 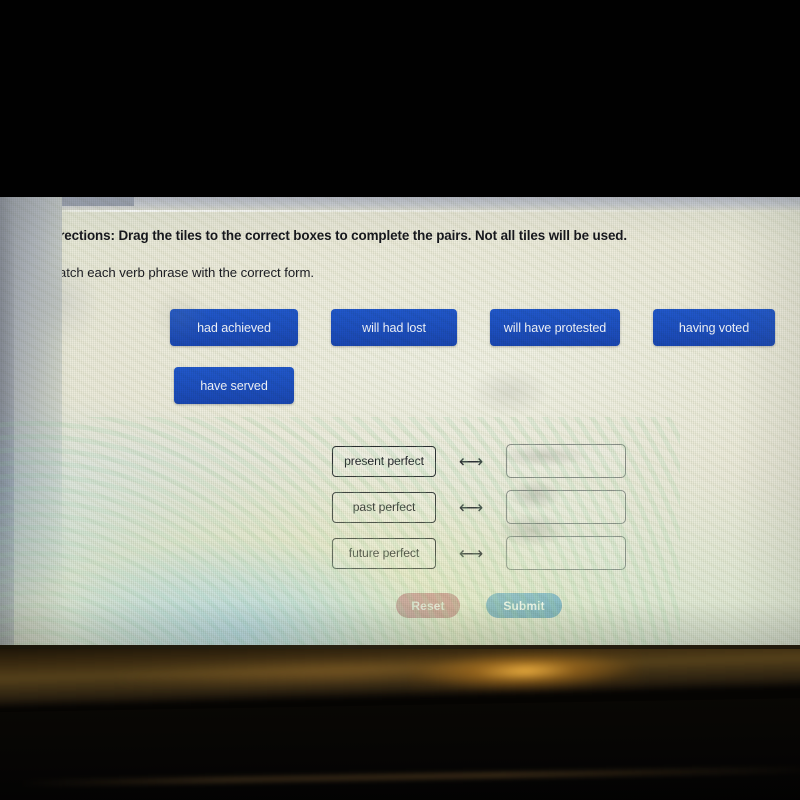 I want to click on bezel-bottom-edge, so click(x=400, y=647).